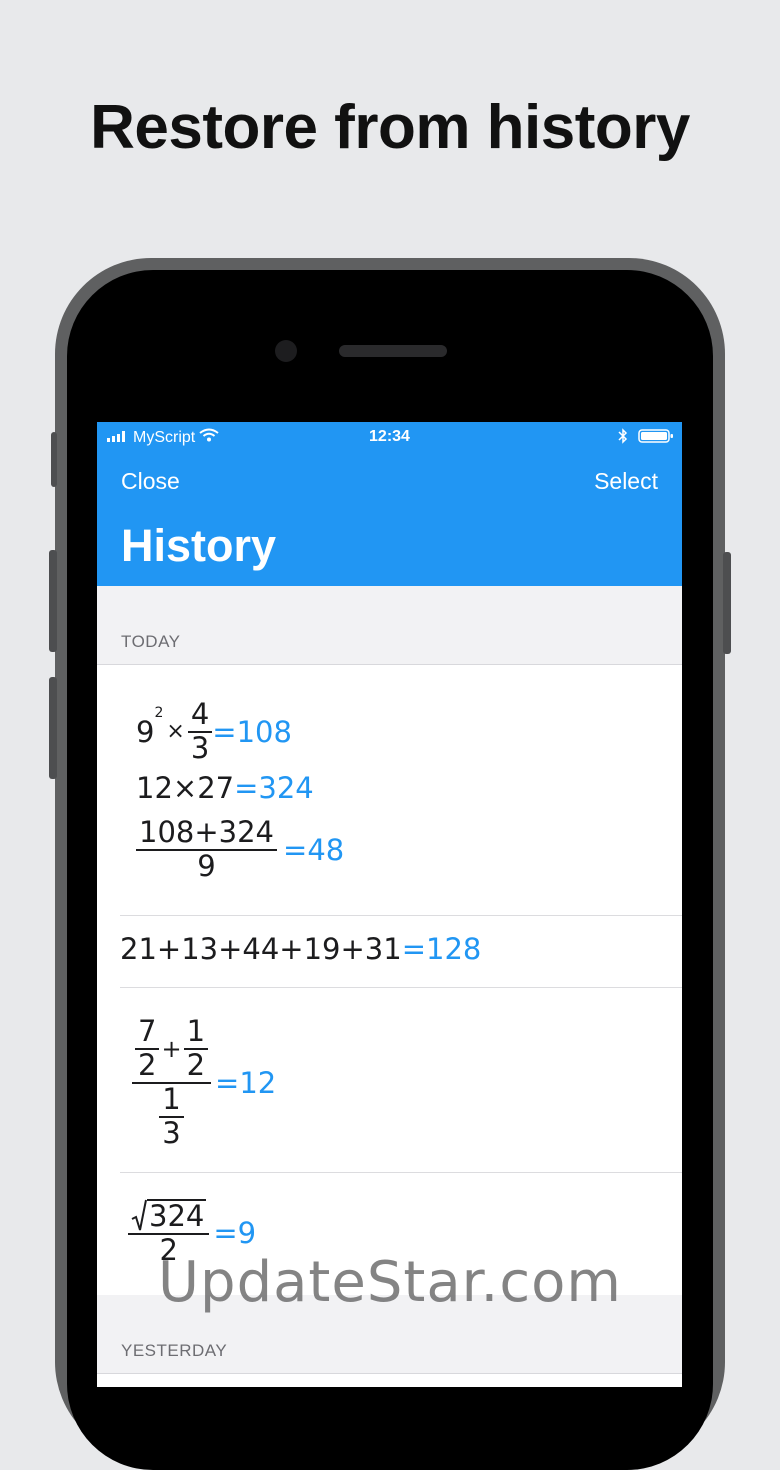 The image size is (780, 1470). I want to click on fraction: 1 3, so click(171, 1116).